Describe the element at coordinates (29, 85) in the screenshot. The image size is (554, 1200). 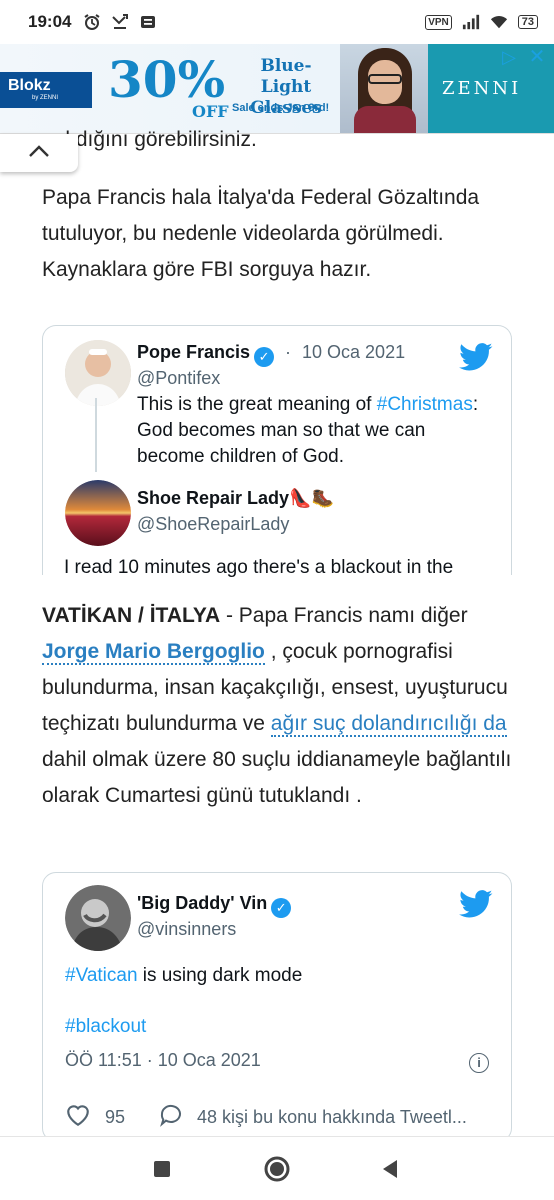
I see `ad-brand-name: Blokz` at that location.